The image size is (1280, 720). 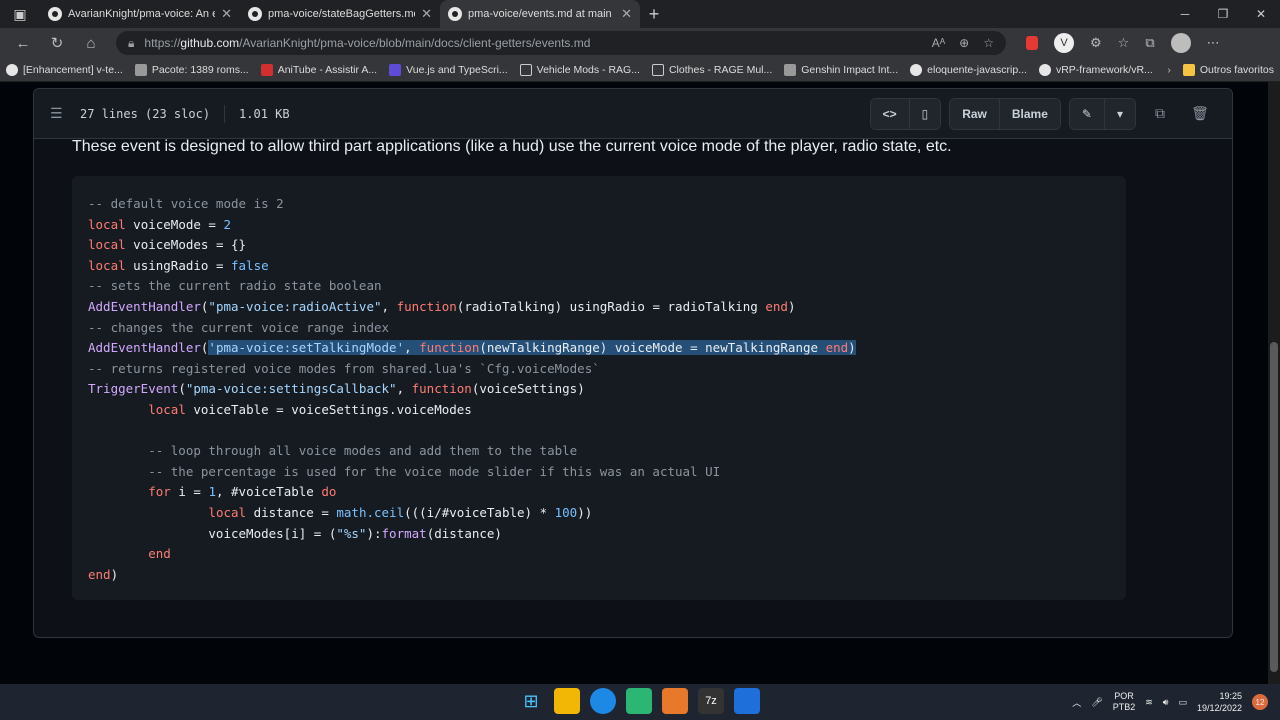 I want to click on trash-icon: 🗑︎, so click(x=1200, y=114).